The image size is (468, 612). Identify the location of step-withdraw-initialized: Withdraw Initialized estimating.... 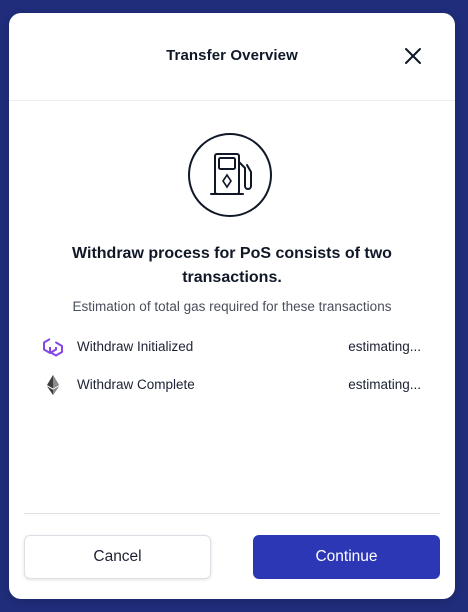
(232, 347).